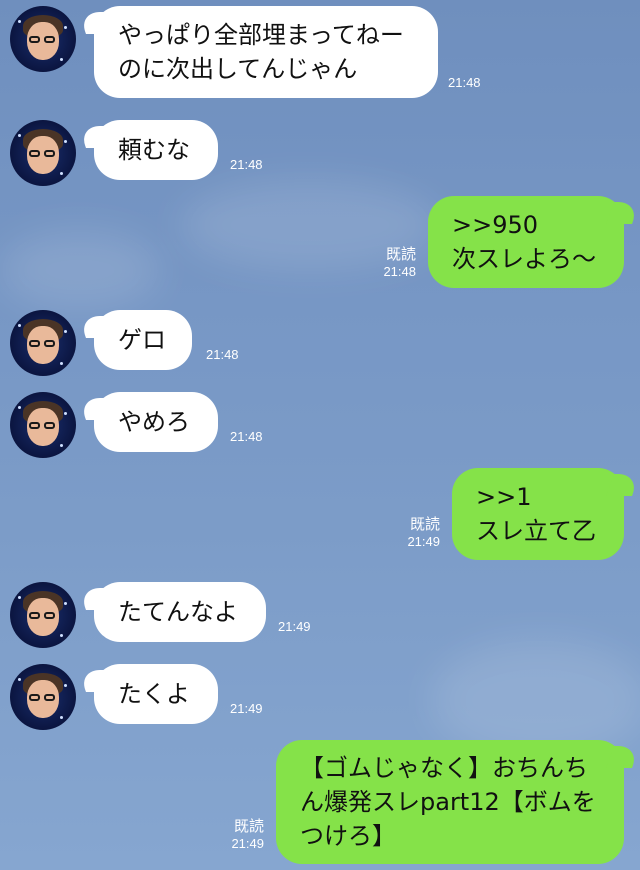 The width and height of the screenshot is (640, 870). I want to click on message-text: >>950 次スレよろ〜, so click(524, 242).